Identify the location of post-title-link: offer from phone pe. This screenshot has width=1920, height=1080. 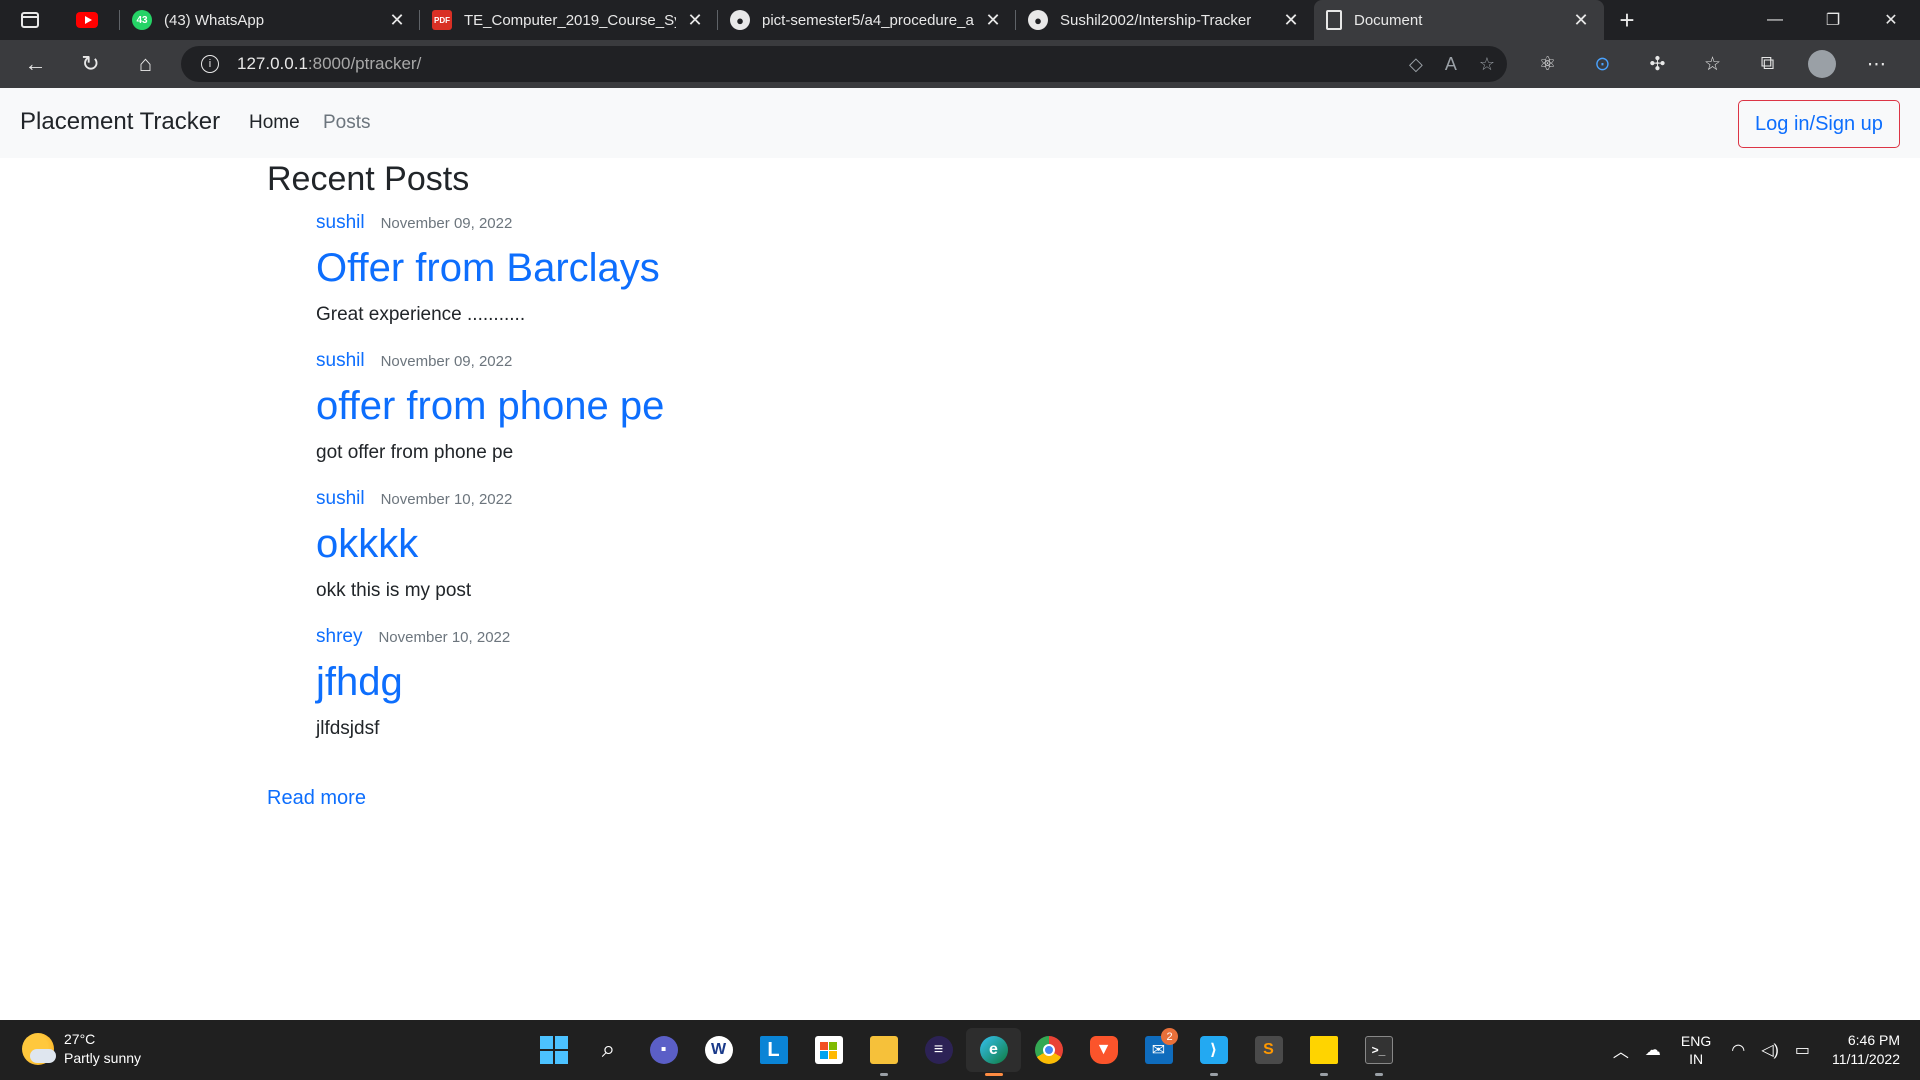
(766, 406).